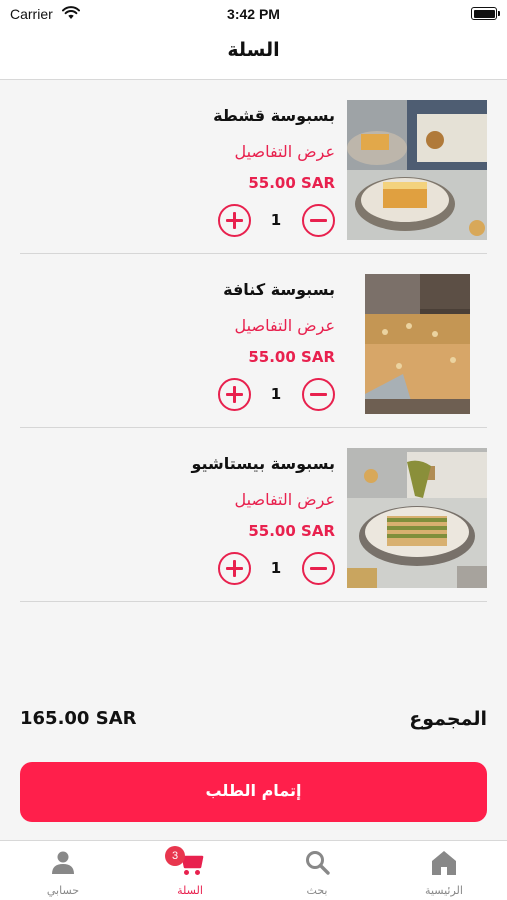  Describe the element at coordinates (448, 719) in the screenshot. I see `total-label: المجموع` at that location.